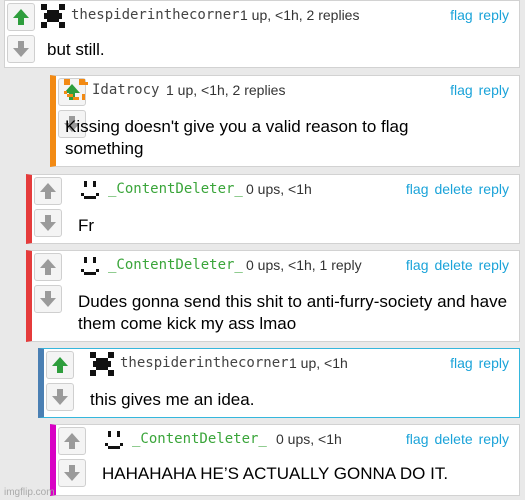 Image resolution: width=525 pixels, height=500 pixels. I want to click on watermark: imgflip.com, so click(29, 492).